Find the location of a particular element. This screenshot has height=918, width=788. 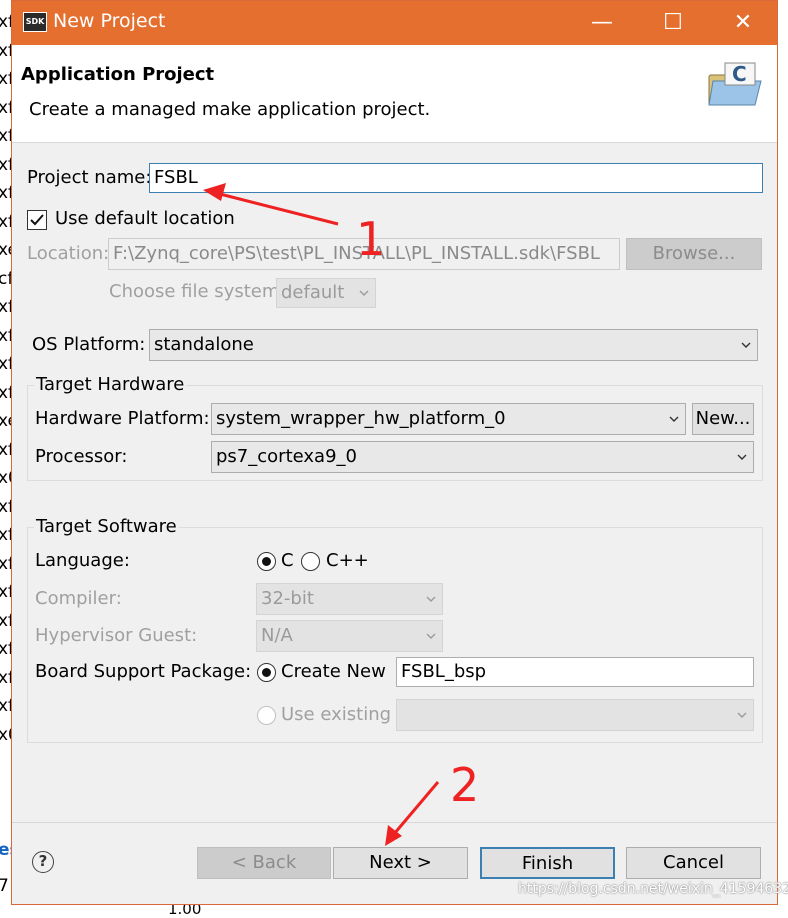

arrow-2-line is located at coordinates (416, 808).